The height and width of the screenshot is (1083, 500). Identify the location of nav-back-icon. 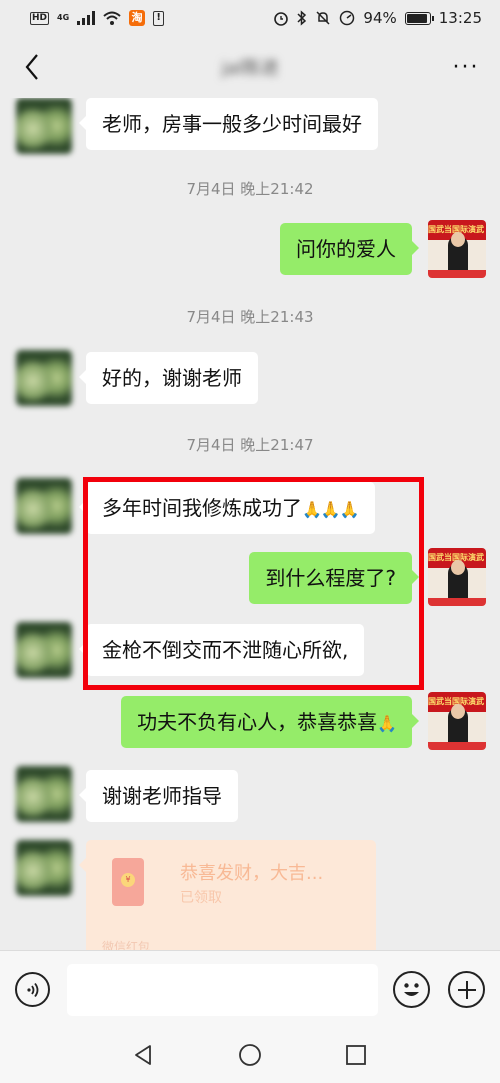
(144, 1055).